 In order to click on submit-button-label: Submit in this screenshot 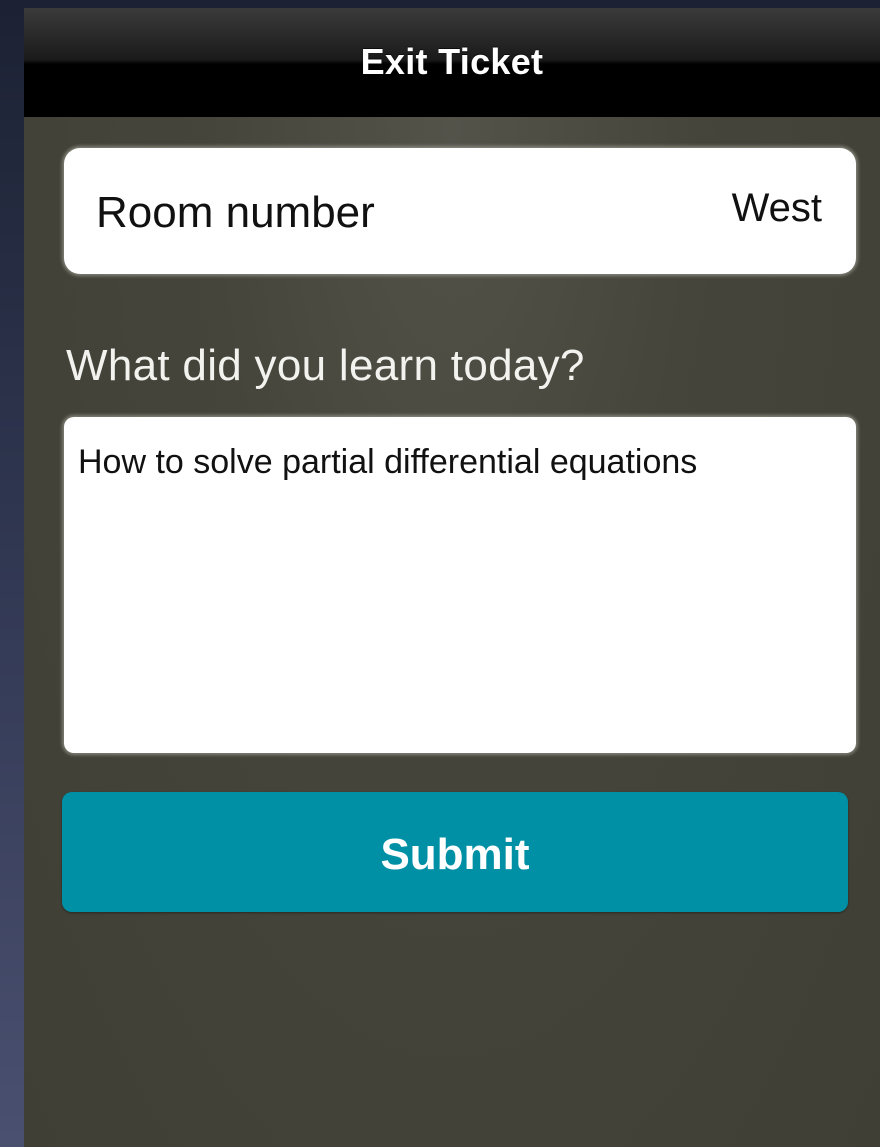, I will do `click(455, 854)`.